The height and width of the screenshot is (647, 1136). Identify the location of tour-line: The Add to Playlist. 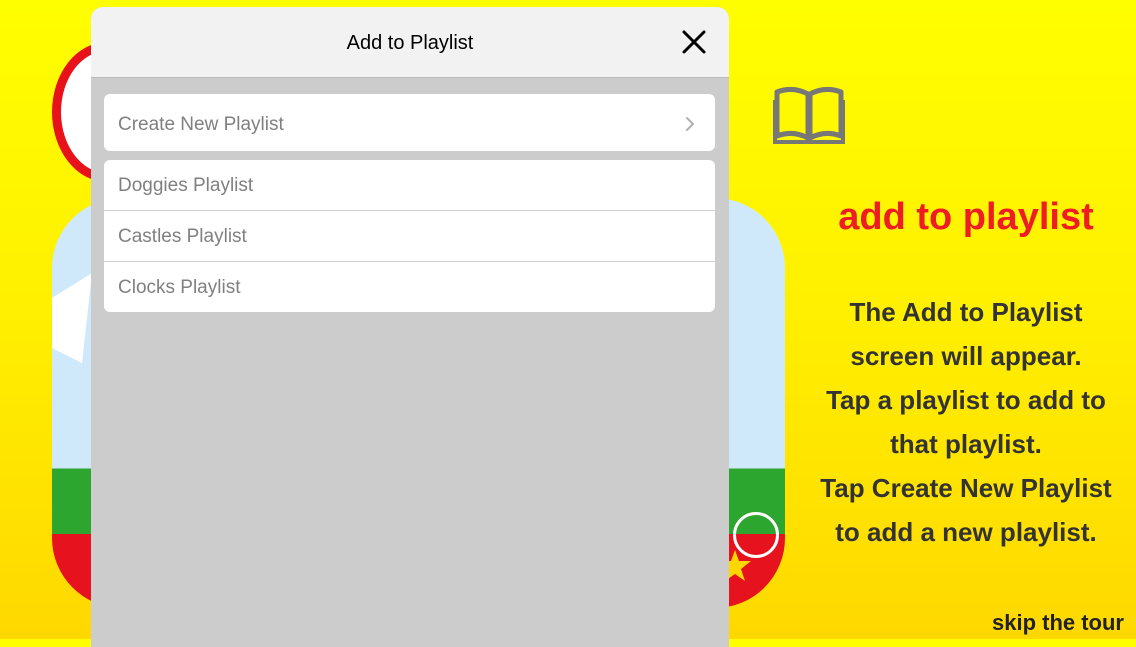
(966, 312).